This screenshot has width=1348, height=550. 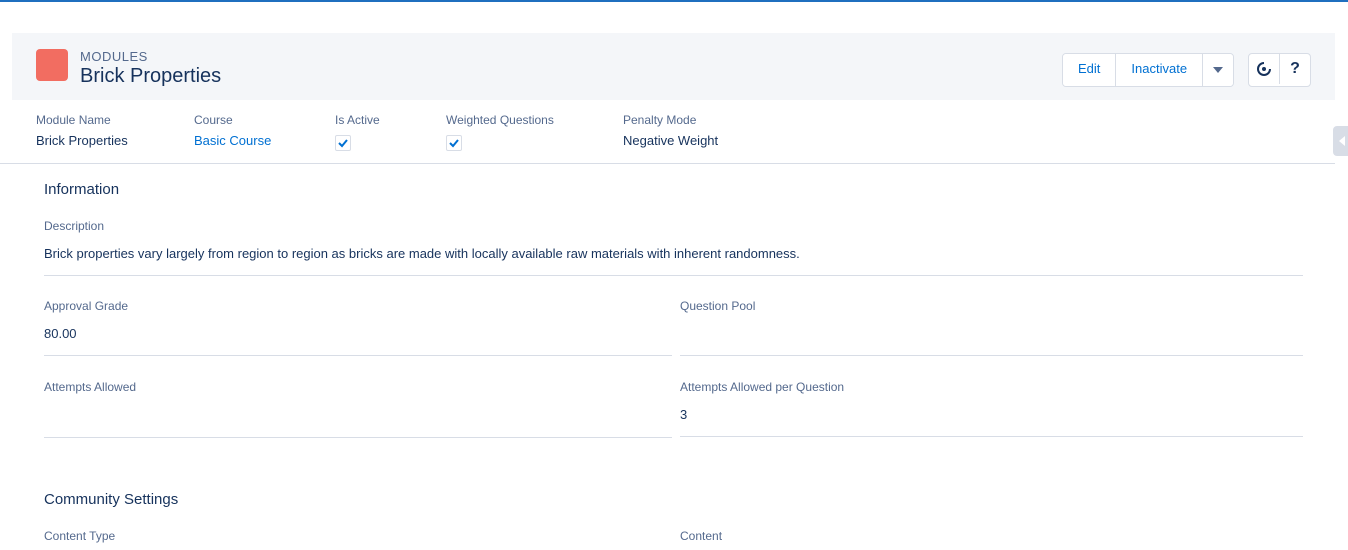 What do you see at coordinates (52, 65) in the screenshot?
I see `module-object-icon` at bounding box center [52, 65].